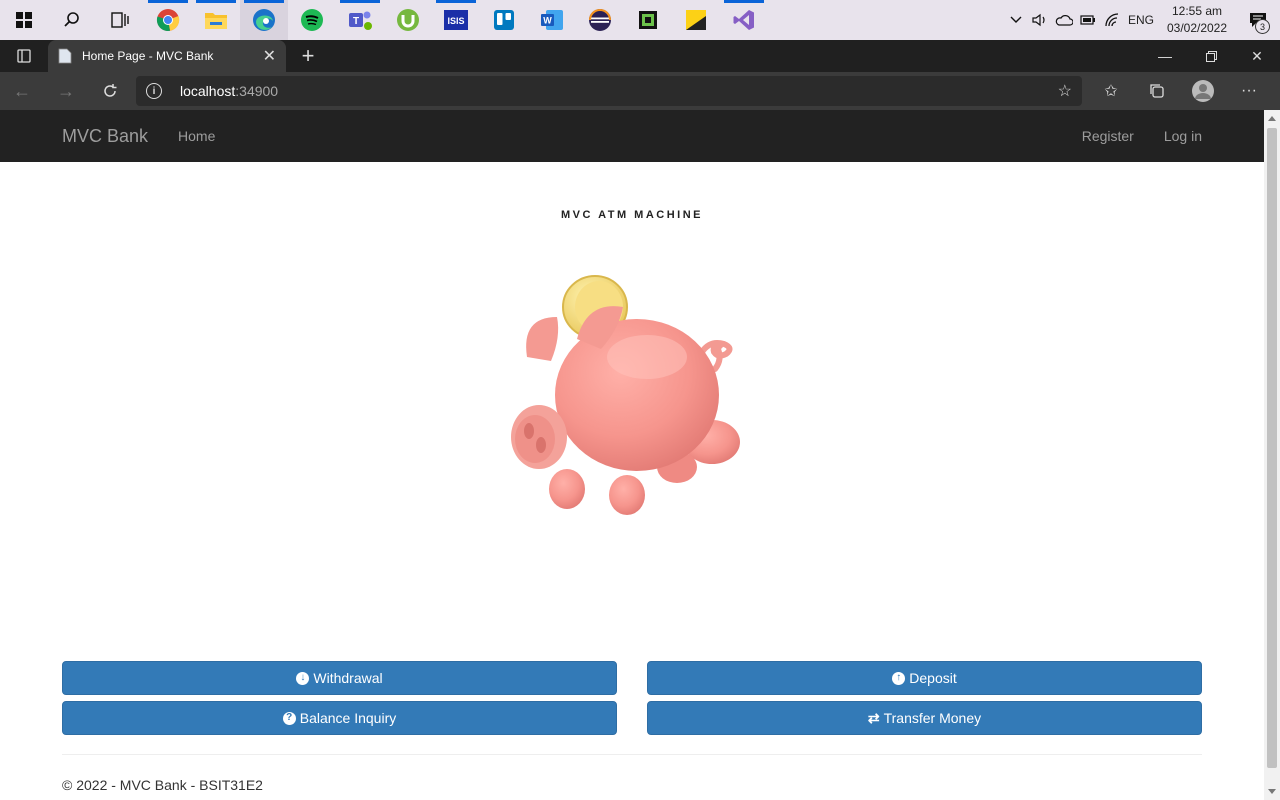 The width and height of the screenshot is (1280, 800). I want to click on scroll-down-icon, so click(1272, 791).